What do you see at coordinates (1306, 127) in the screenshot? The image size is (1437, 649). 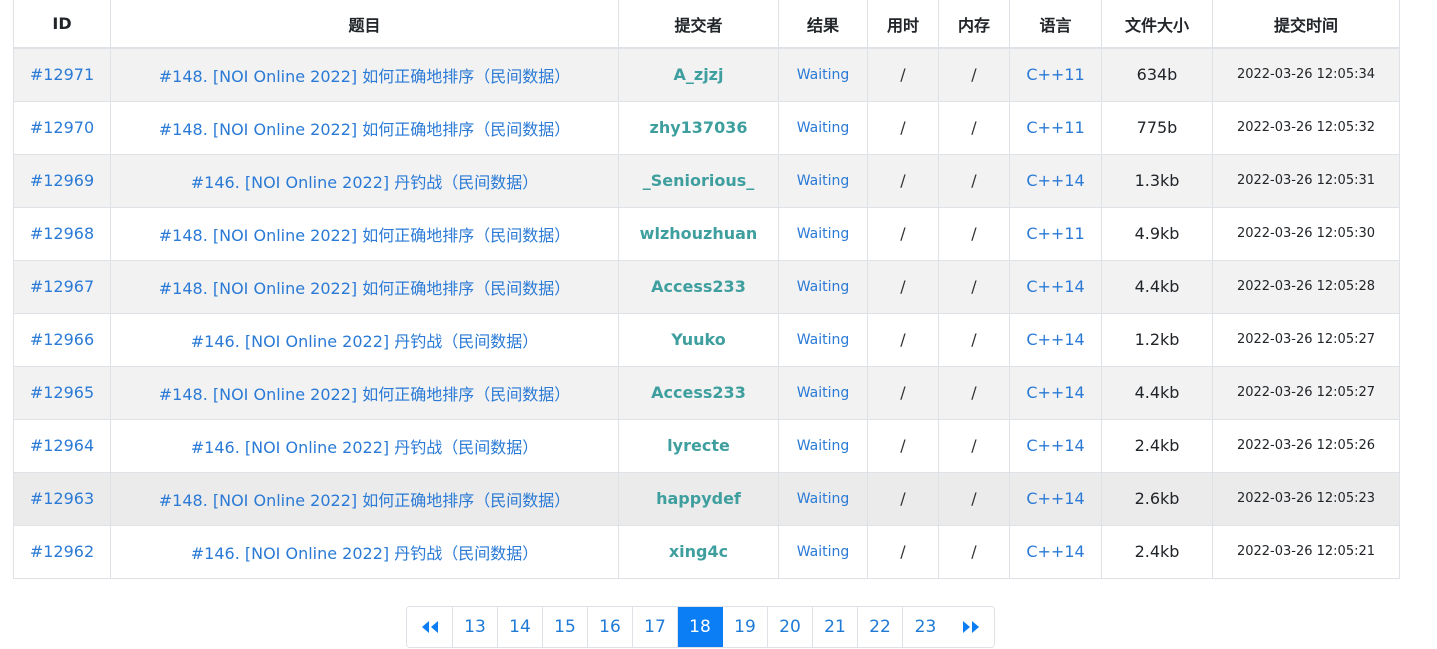 I see `submit-time-cell: 2022-03-26 12:05:32` at bounding box center [1306, 127].